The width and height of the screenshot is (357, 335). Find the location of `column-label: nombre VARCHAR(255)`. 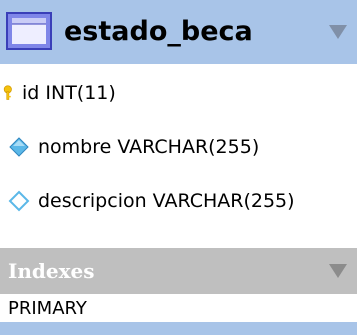

column-label: nombre VARCHAR(255) is located at coordinates (149, 147).